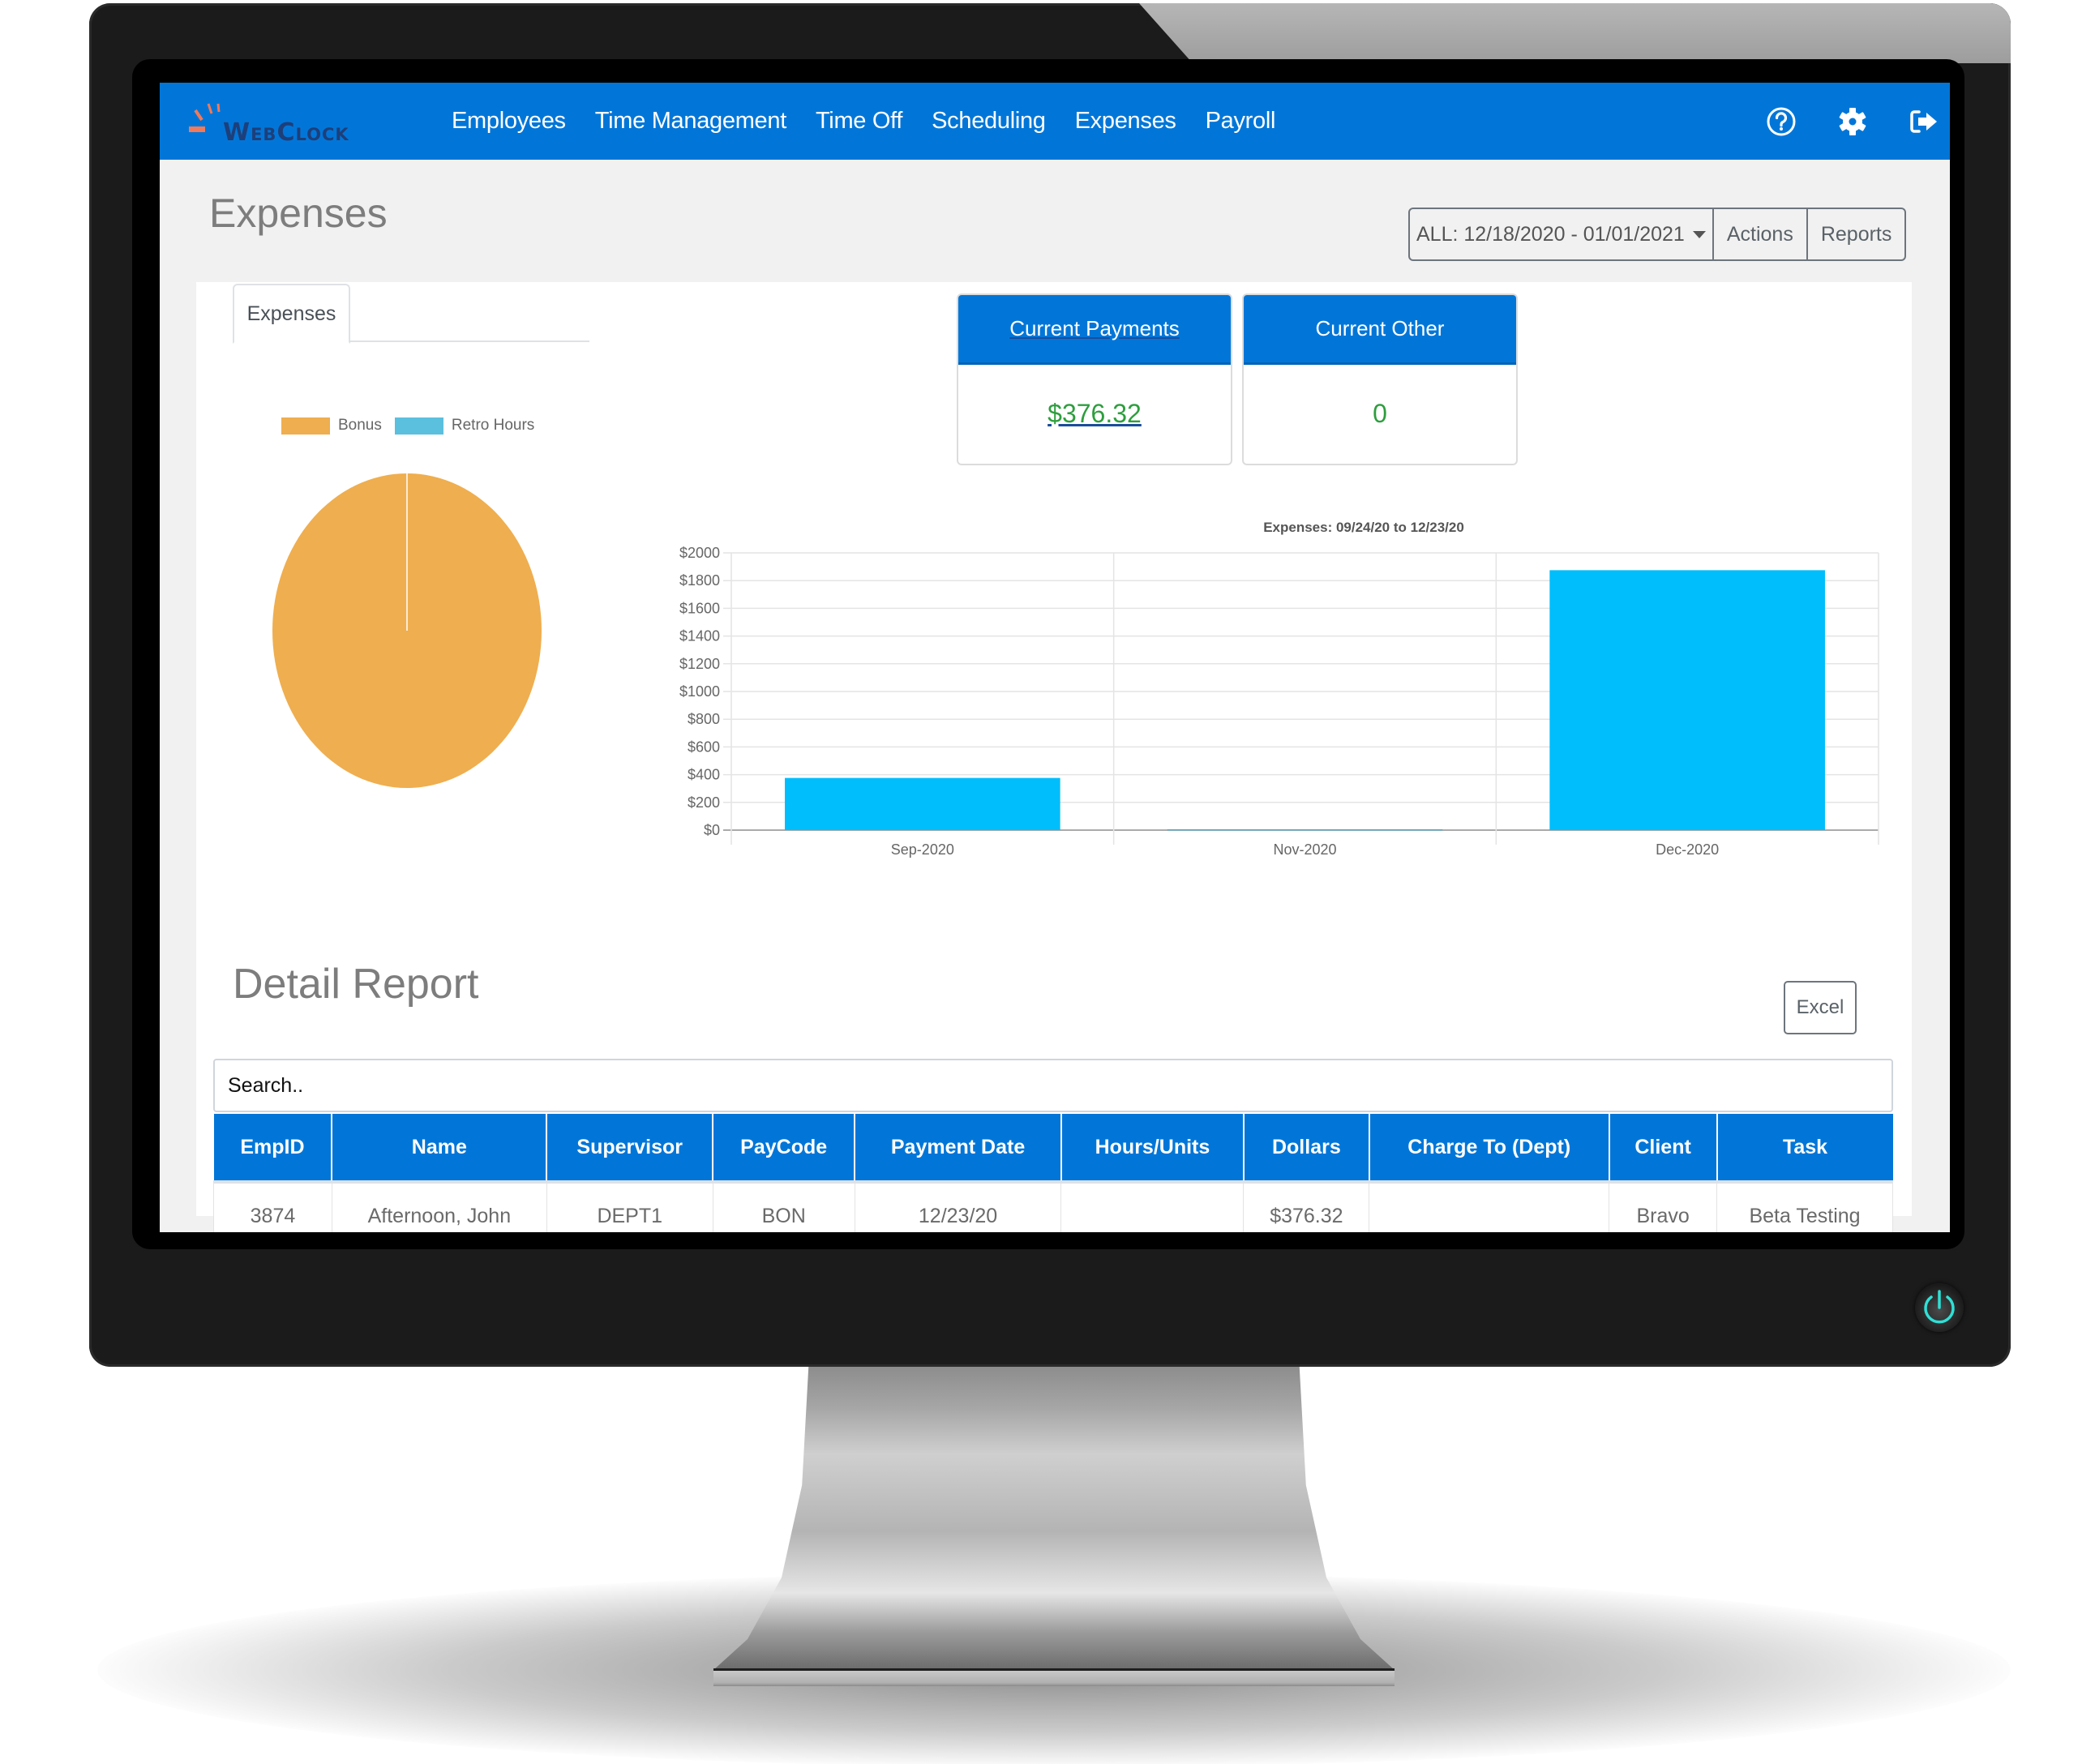 Image resolution: width=2095 pixels, height=1764 pixels. I want to click on kpi-body: 0, so click(1380, 413).